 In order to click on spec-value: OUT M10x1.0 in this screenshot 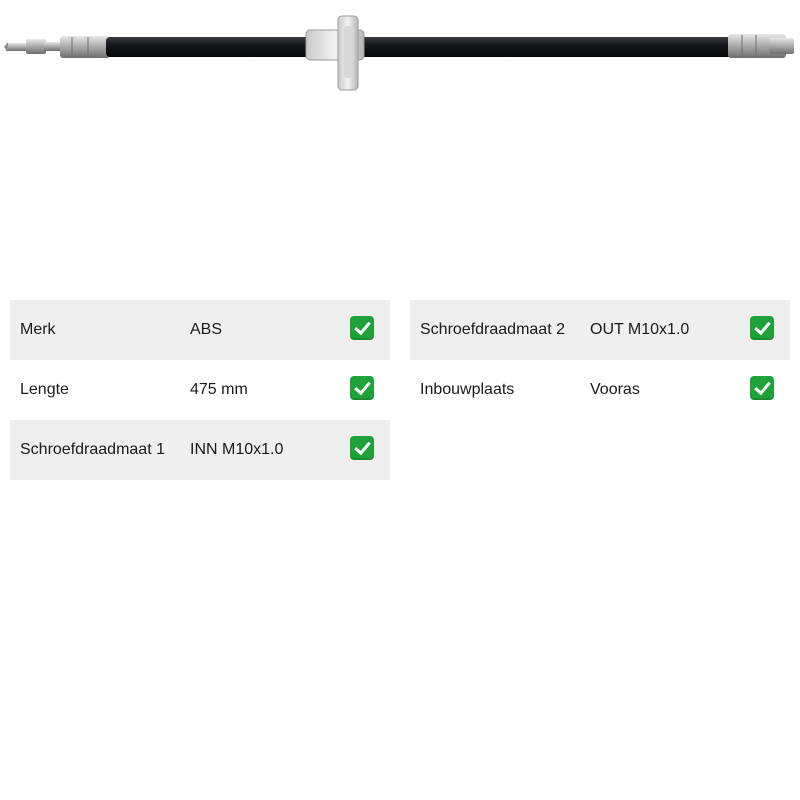, I will do `click(640, 329)`.